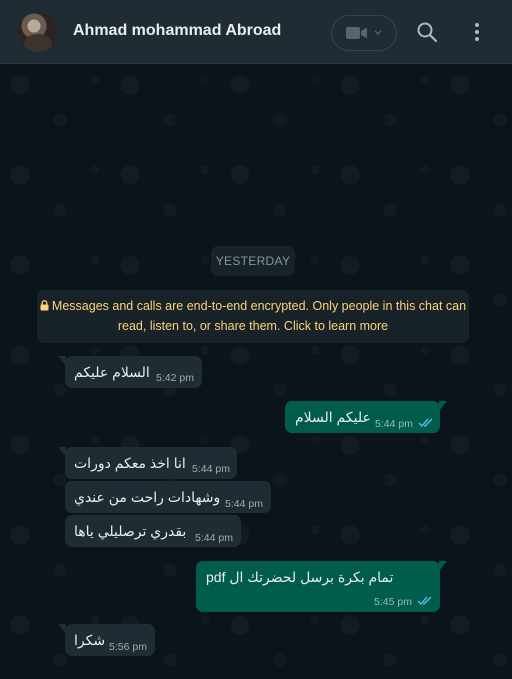 Image resolution: width=512 pixels, height=679 pixels. I want to click on message-bubble-incoming: السلام عليكم 5:42 pm, so click(130, 372).